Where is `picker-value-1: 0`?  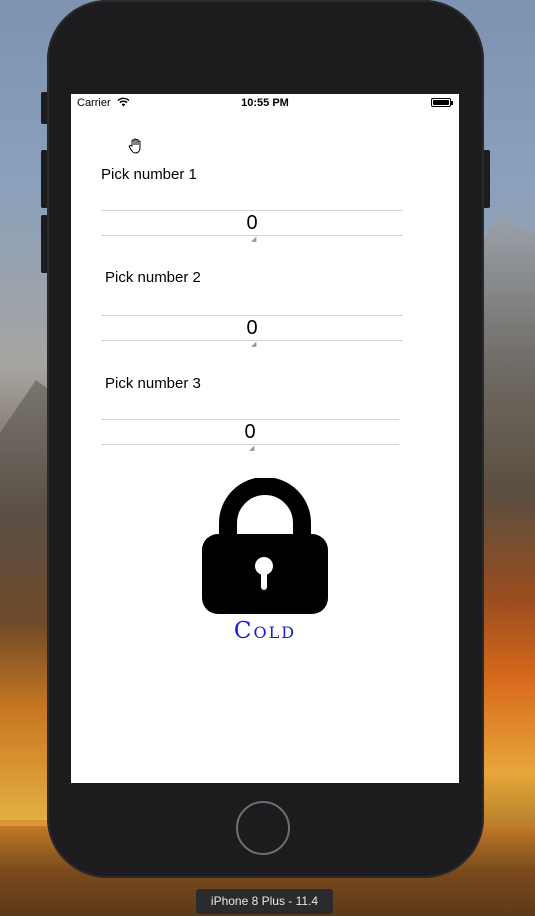 picker-value-1: 0 is located at coordinates (252, 223).